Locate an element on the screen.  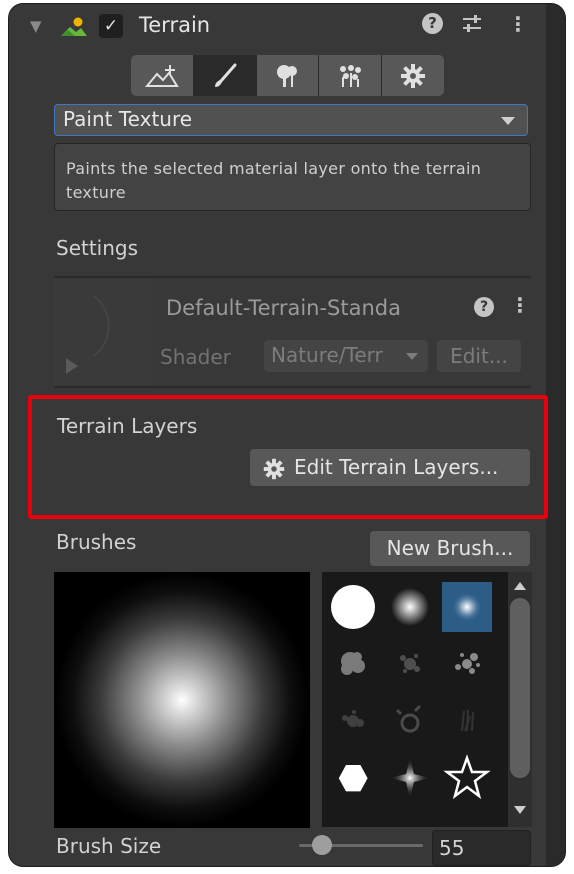
brushes-heading: Brushes is located at coordinates (96, 542).